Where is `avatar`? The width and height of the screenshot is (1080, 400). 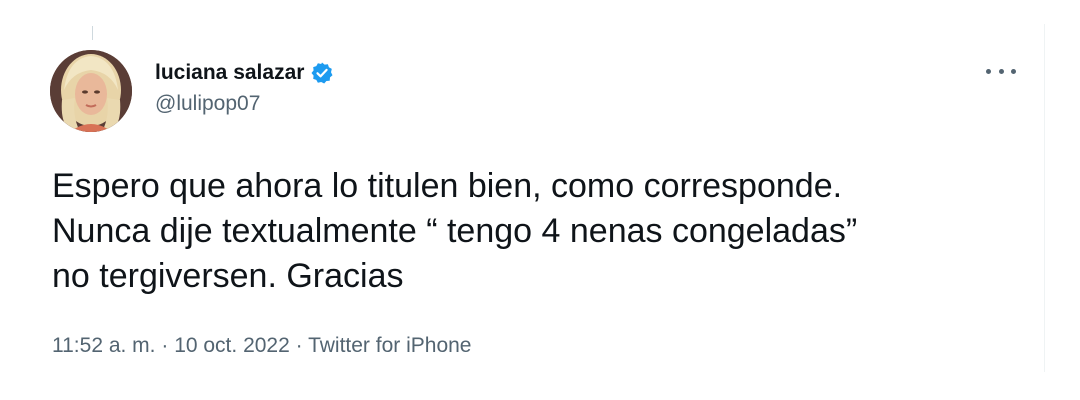
avatar is located at coordinates (91, 91).